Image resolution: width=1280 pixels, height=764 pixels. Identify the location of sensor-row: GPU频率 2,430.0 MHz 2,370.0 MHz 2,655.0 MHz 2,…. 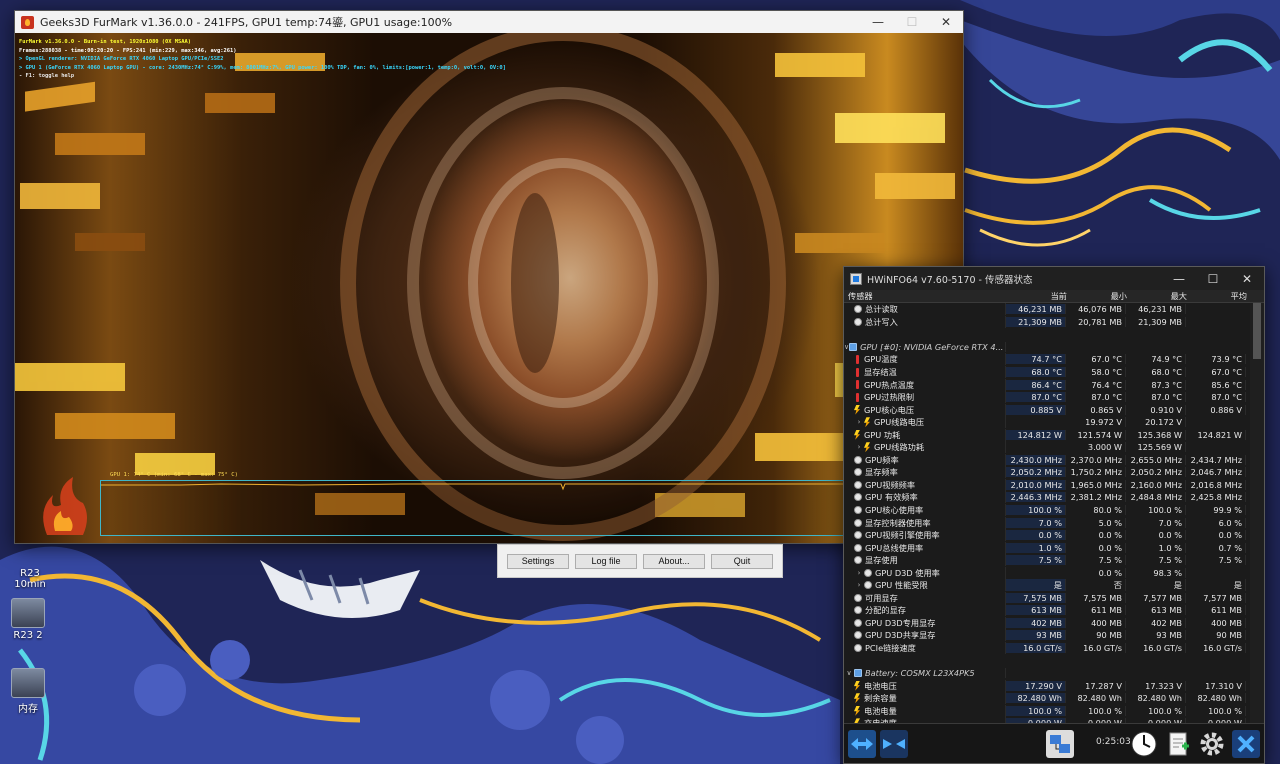
(1047, 460).